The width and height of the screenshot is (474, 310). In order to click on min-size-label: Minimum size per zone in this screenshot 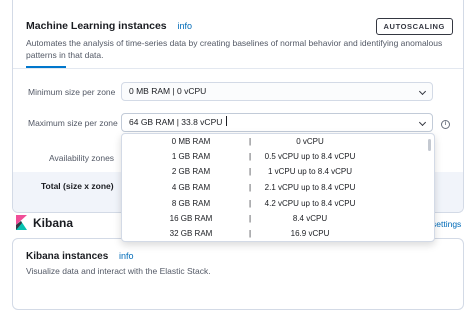, I will do `click(72, 92)`.